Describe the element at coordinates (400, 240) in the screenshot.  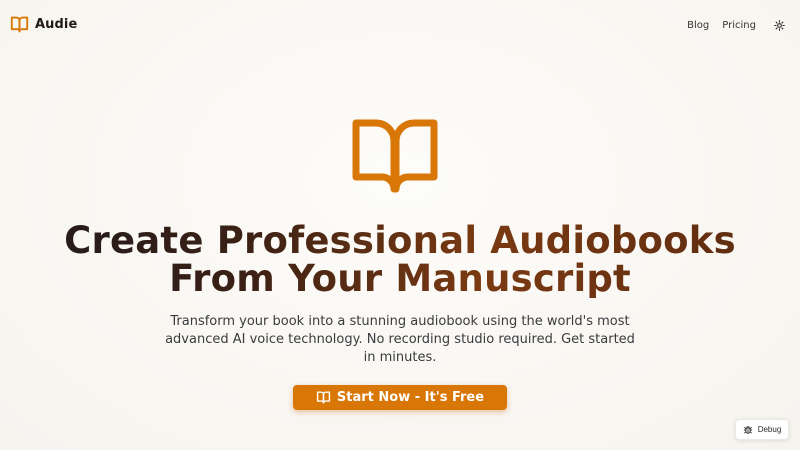
I see `hero-title-line-1: Create Professional Audiobooks` at that location.